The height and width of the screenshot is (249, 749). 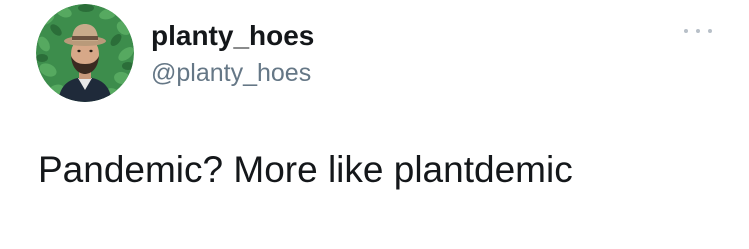 I want to click on user-handle: @planty_hoes, so click(x=232, y=73).